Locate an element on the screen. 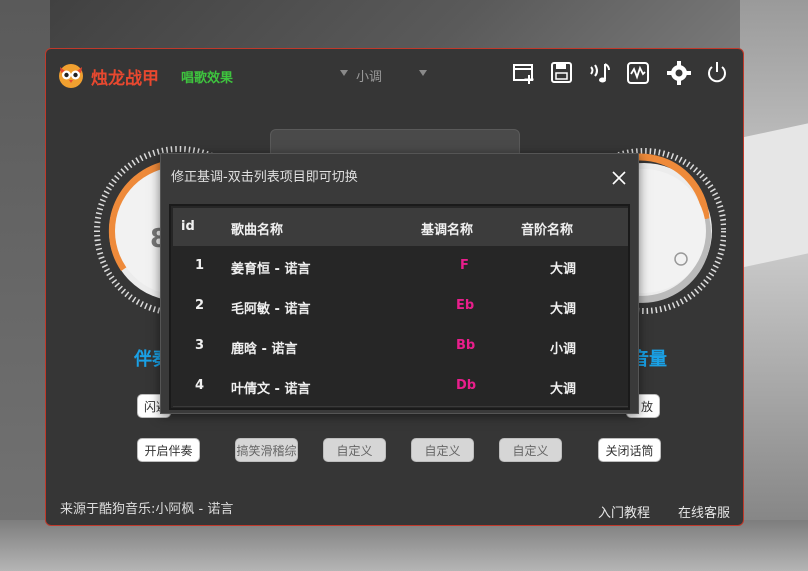 The height and width of the screenshot is (571, 808). singing-effect-menu: 唱歌效果 is located at coordinates (207, 76).